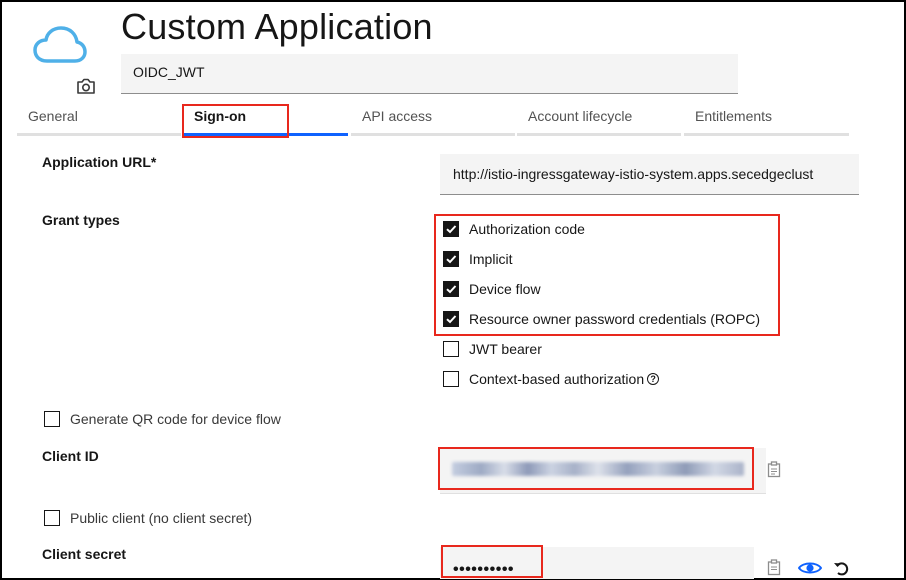 Image resolution: width=906 pixels, height=580 pixels. I want to click on tab-api-access: API access, so click(433, 119).